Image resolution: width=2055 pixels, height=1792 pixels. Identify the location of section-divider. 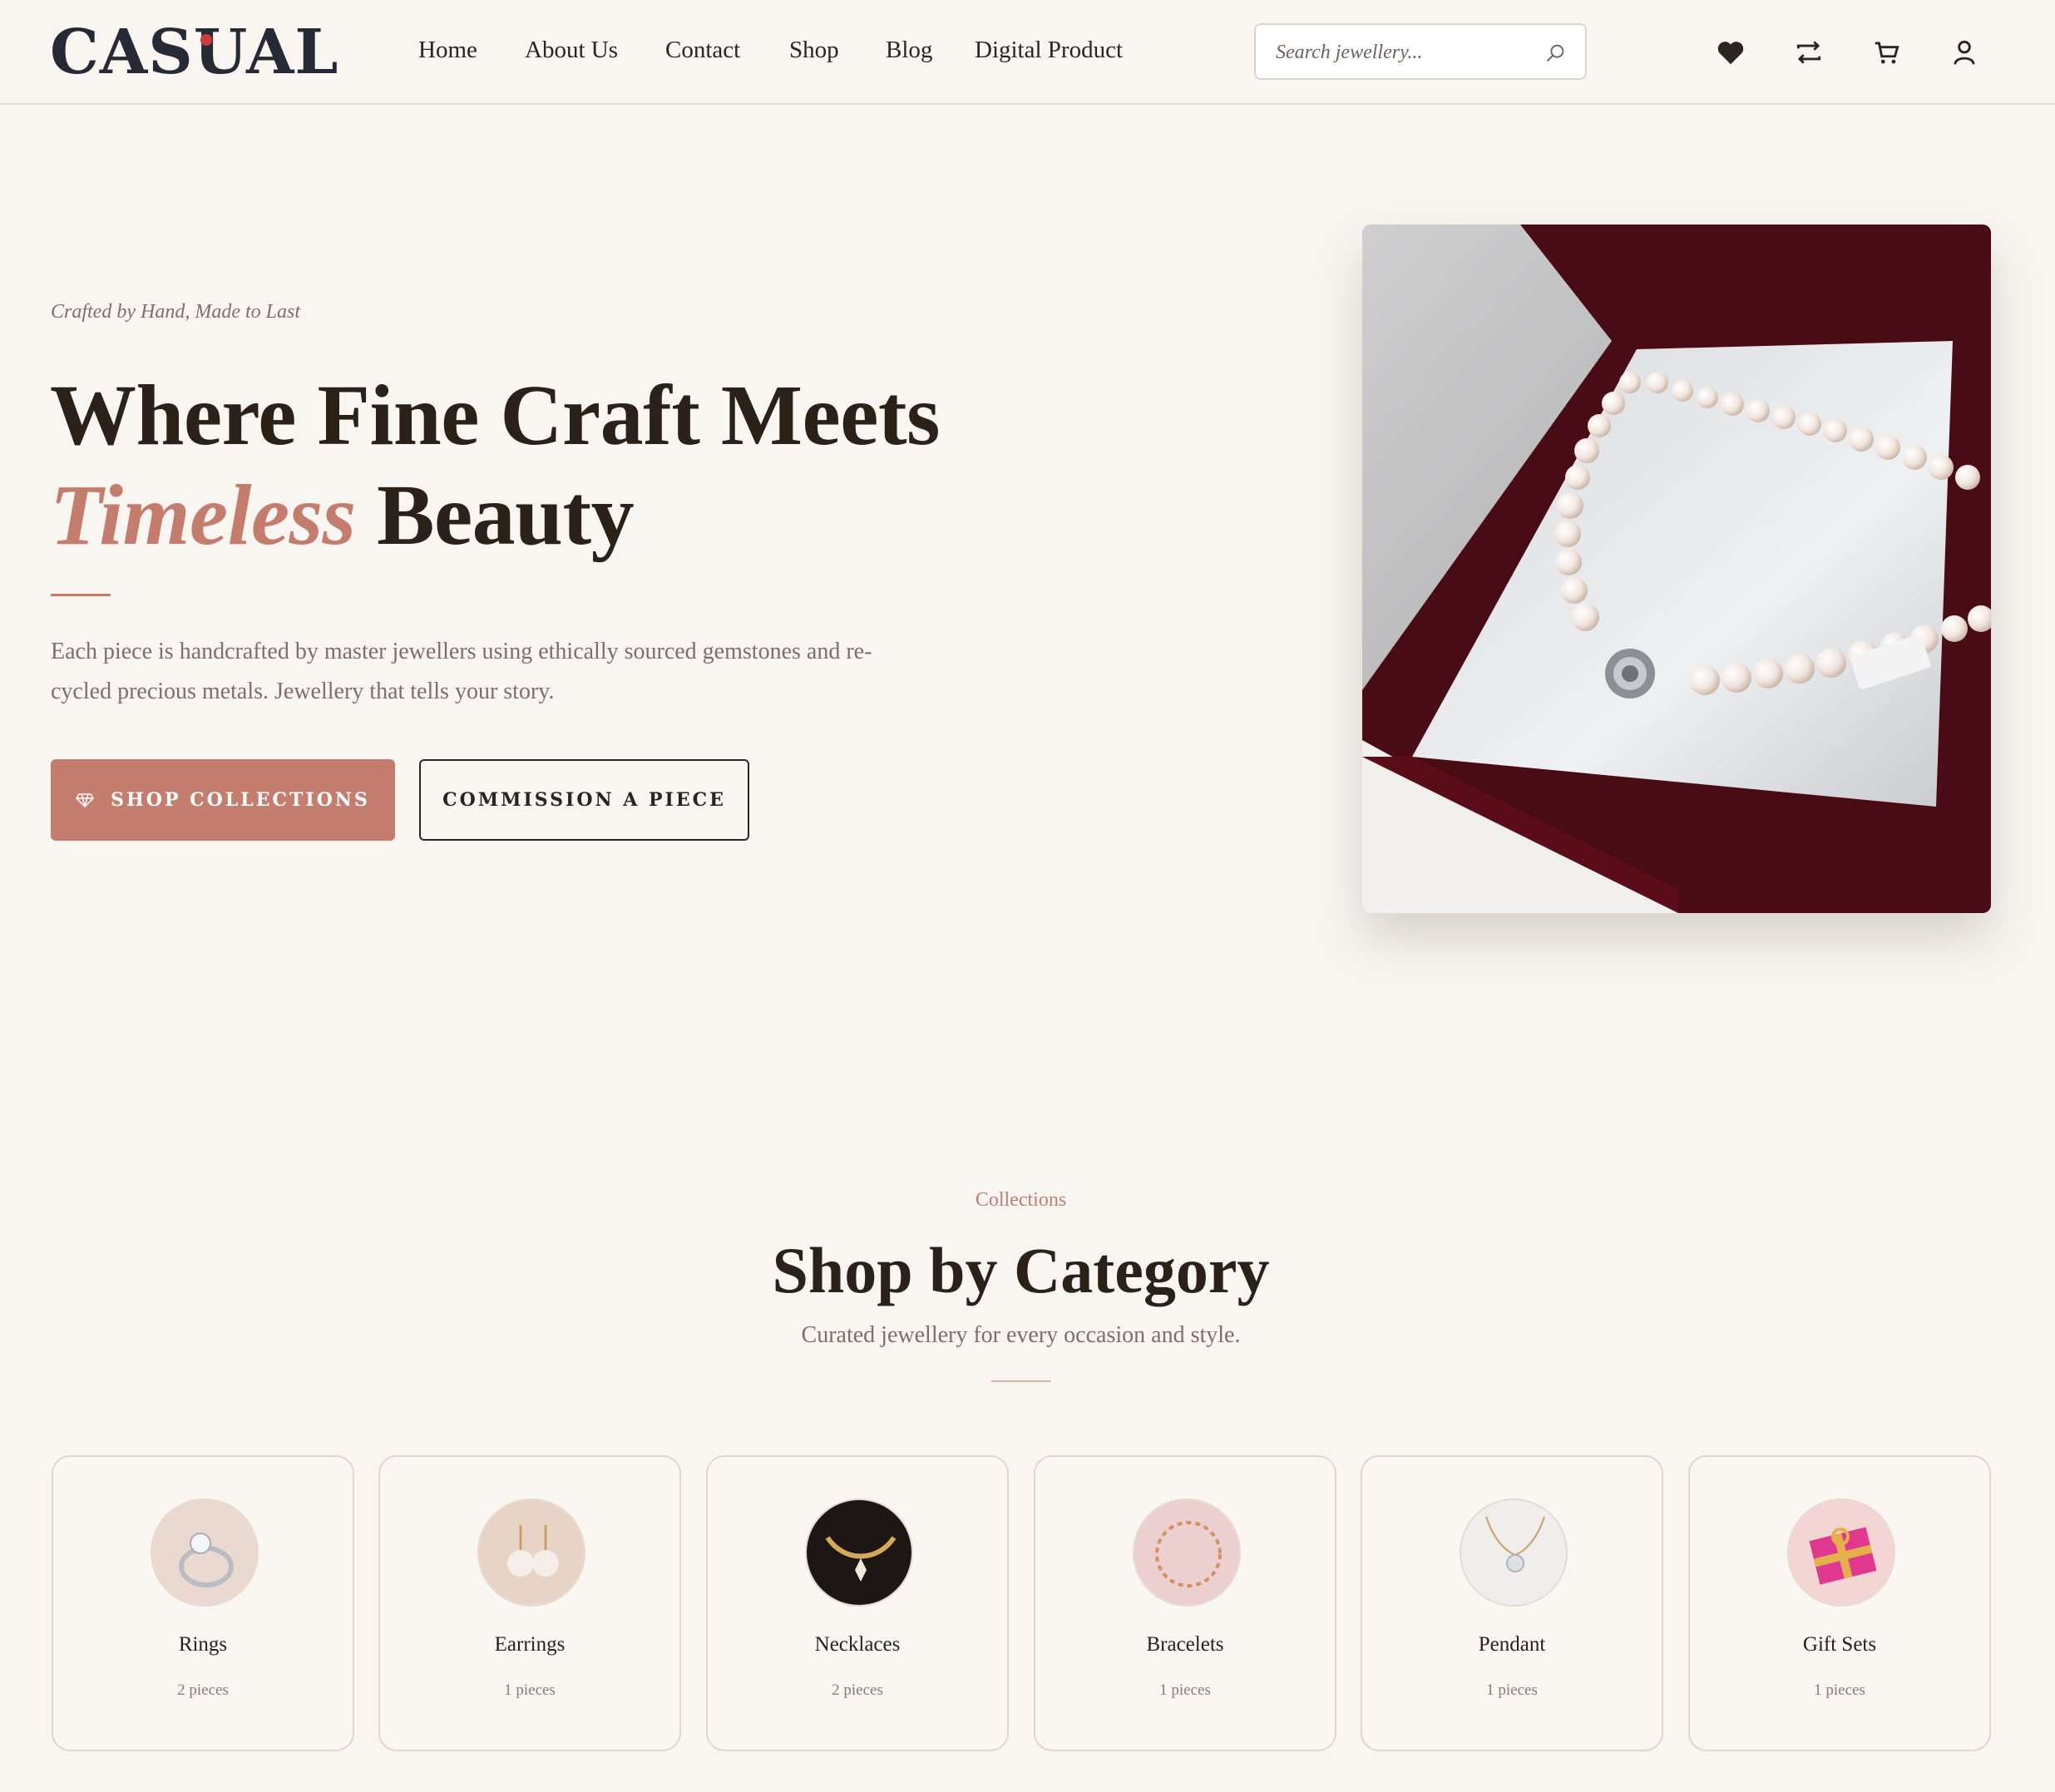
(1021, 1381).